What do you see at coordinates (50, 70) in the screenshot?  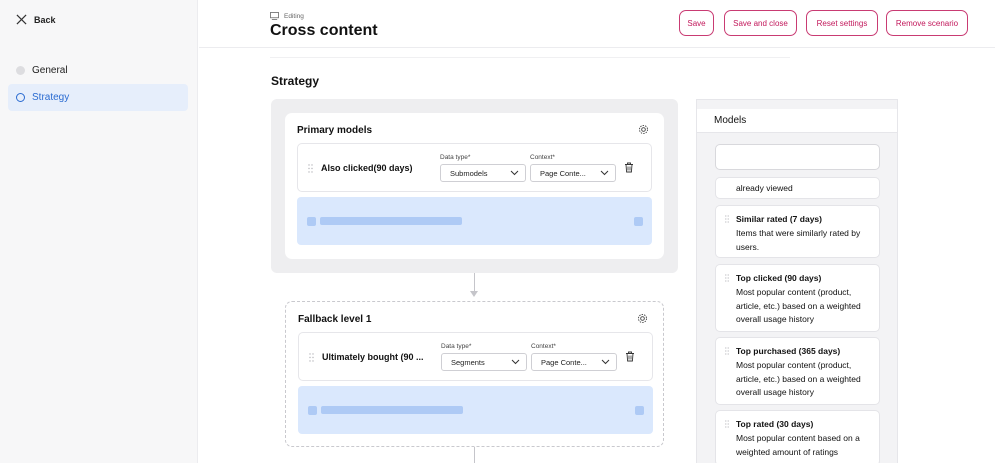 I see `sidebar-item-label: General` at bounding box center [50, 70].